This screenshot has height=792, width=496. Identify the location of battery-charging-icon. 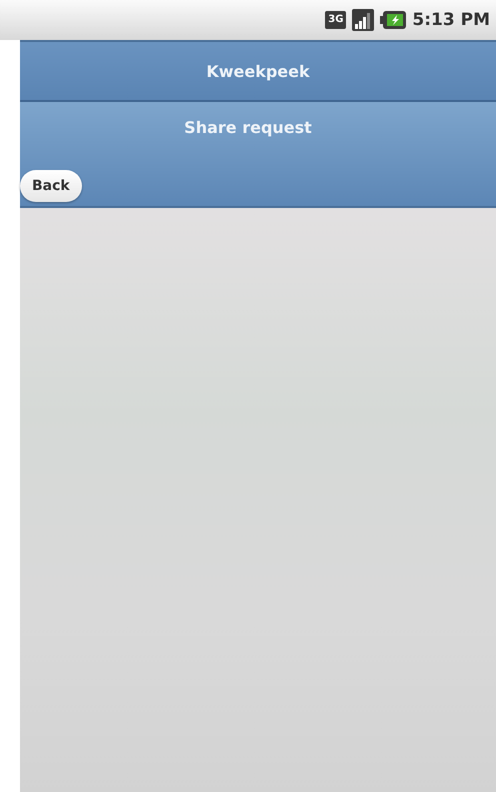
(393, 20).